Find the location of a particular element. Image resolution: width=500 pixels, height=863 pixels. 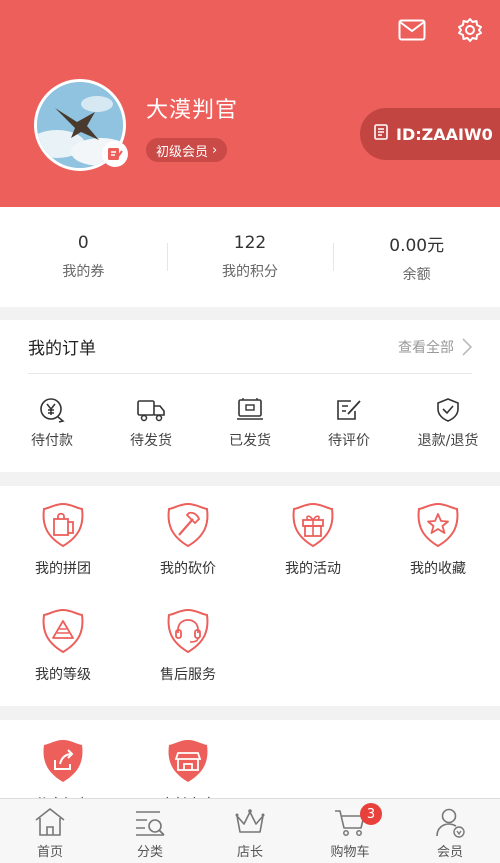

tab-label: 首页 is located at coordinates (49, 852).